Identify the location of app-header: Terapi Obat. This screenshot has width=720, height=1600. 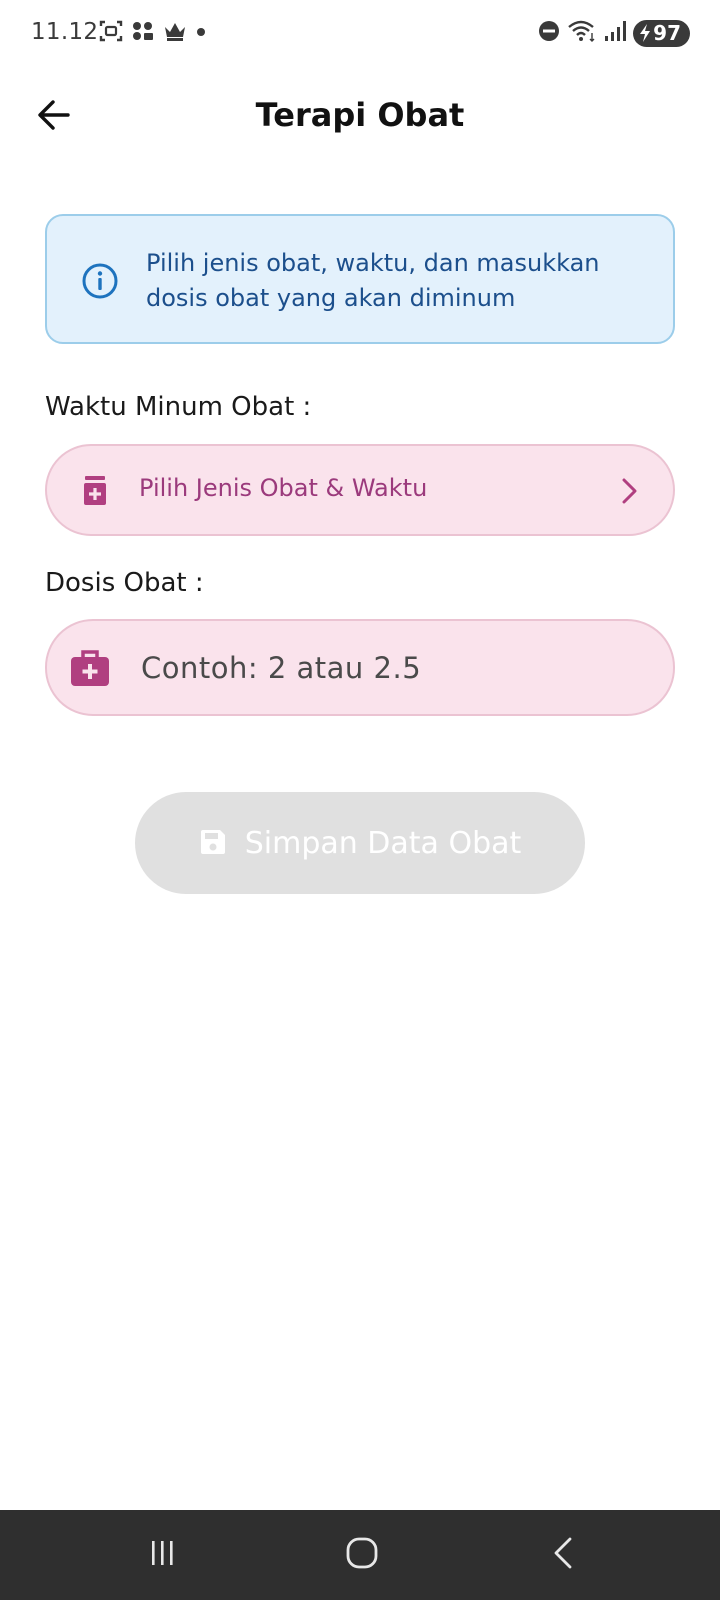
(360, 118).